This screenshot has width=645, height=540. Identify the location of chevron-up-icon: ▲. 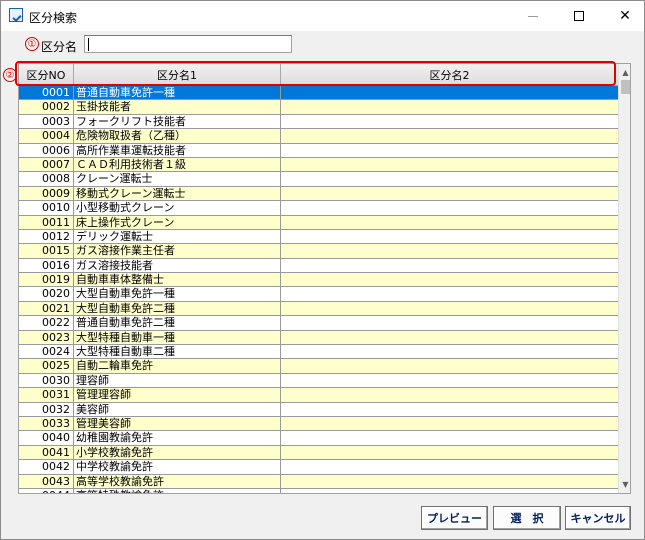
(624, 72).